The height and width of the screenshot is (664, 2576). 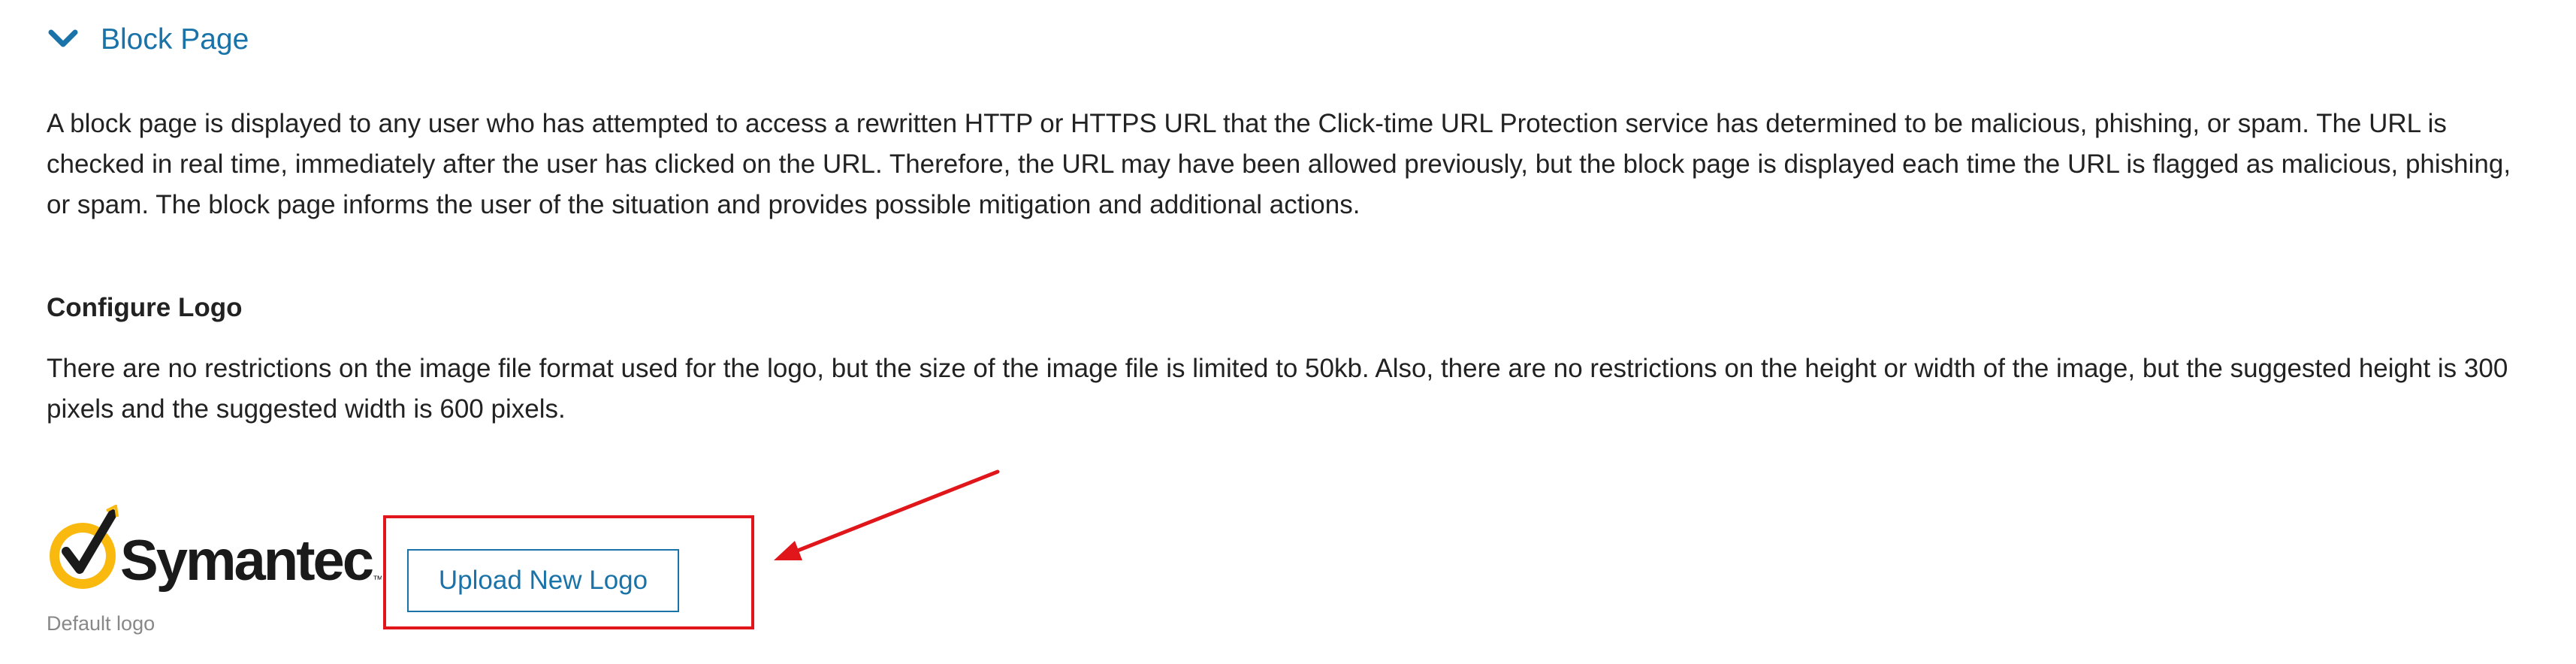 What do you see at coordinates (145, 307) in the screenshot?
I see `configure-logo-heading: Configure Logo` at bounding box center [145, 307].